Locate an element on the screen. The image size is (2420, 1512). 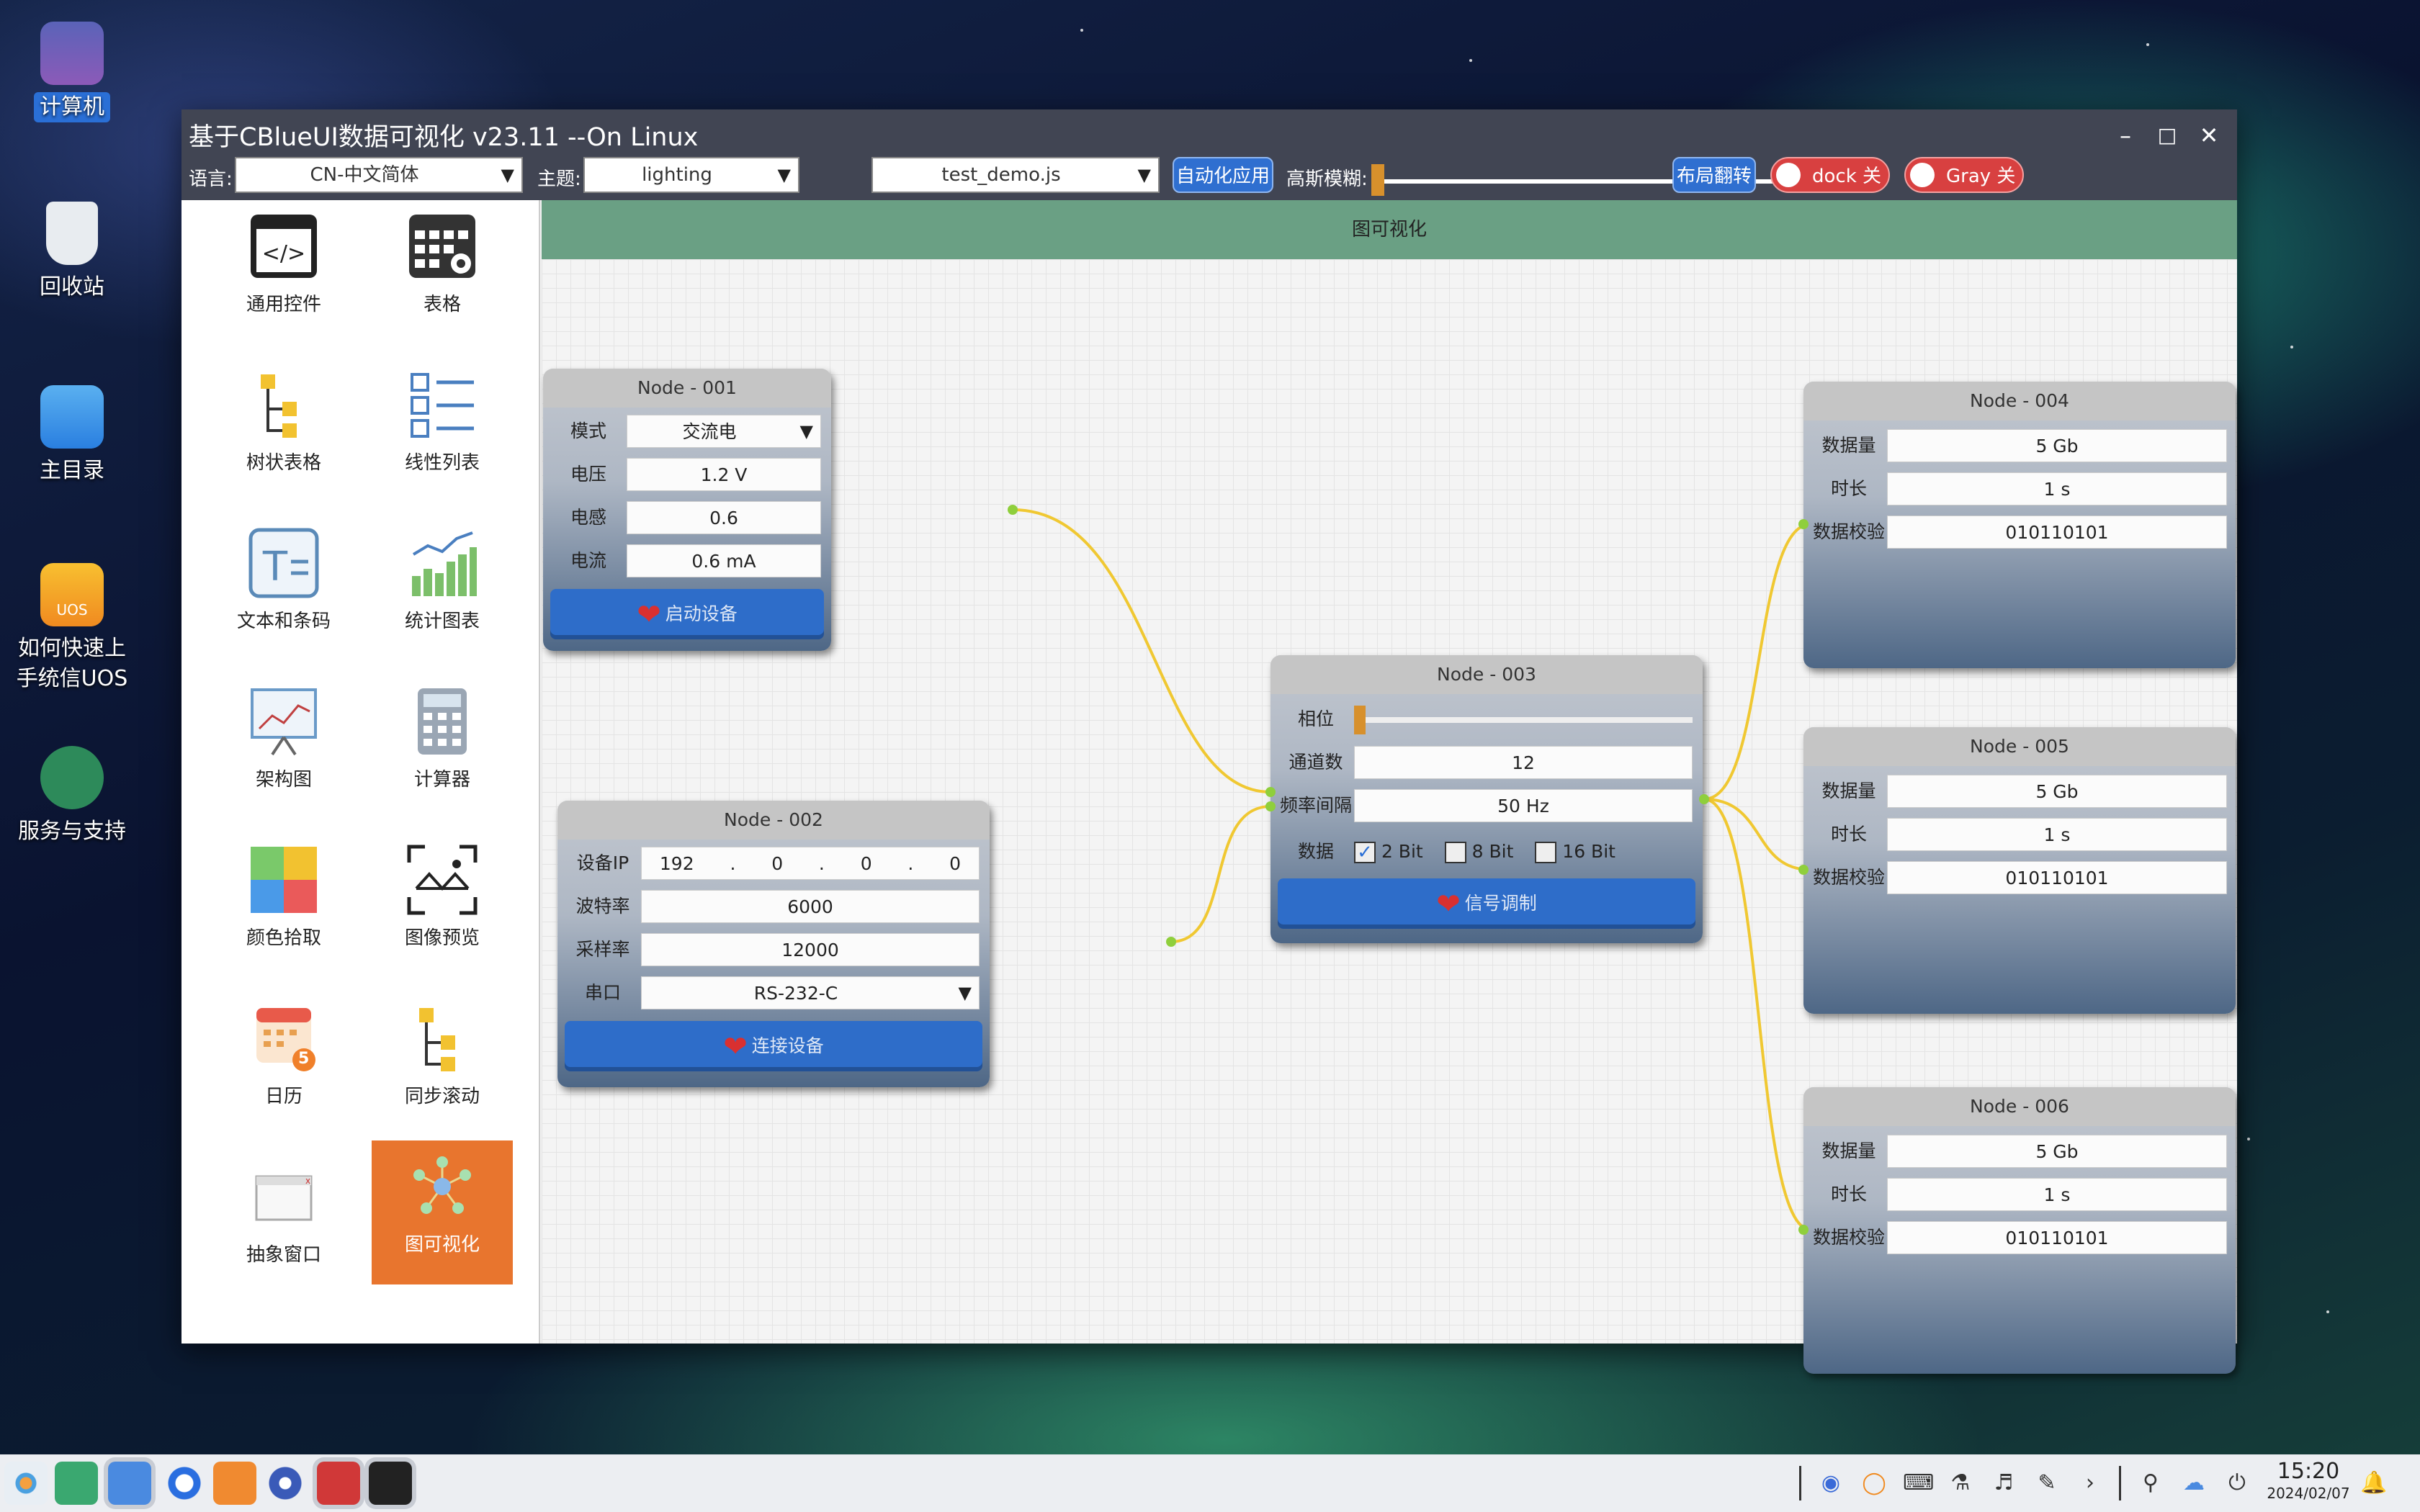
language-select: CN-中文简体 ▼ is located at coordinates (379, 175).